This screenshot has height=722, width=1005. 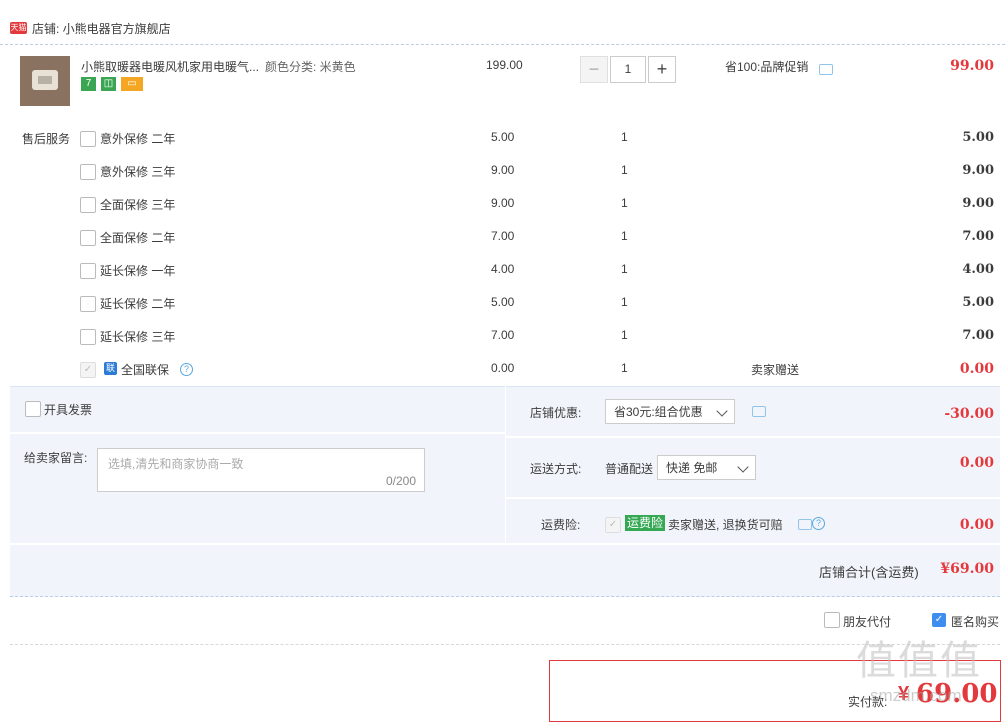 What do you see at coordinates (261, 470) in the screenshot?
I see `seller-message-input: 选填,清先和商家协商一致 0/200` at bounding box center [261, 470].